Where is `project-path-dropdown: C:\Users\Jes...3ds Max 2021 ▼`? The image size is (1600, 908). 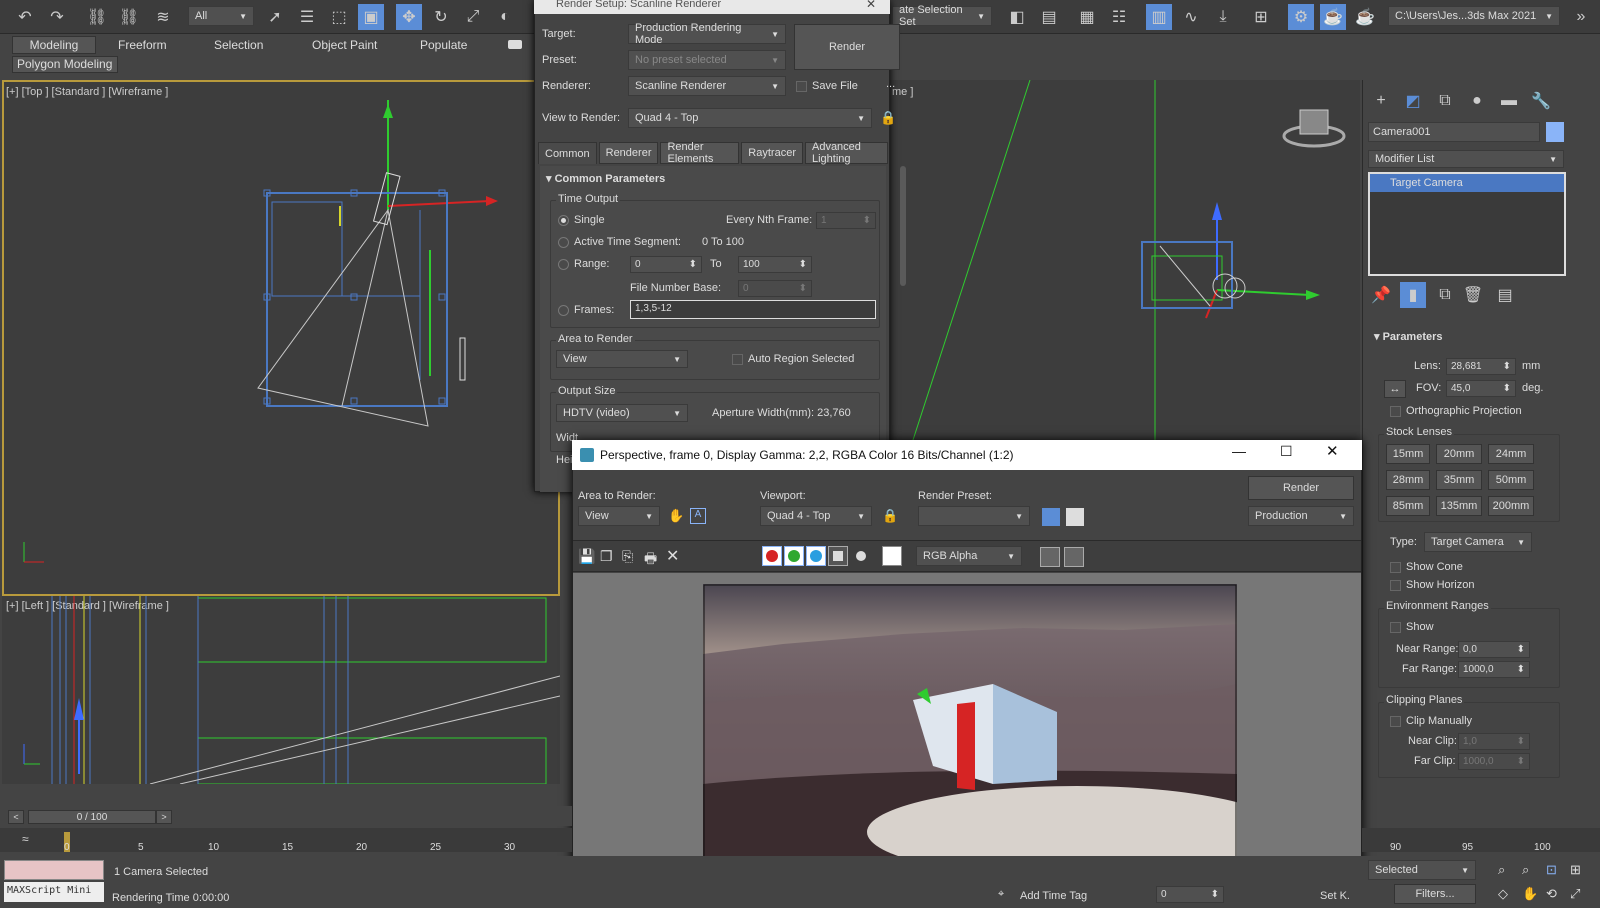 project-path-dropdown: C:\Users\Jes...3ds Max 2021 ▼ is located at coordinates (1474, 16).